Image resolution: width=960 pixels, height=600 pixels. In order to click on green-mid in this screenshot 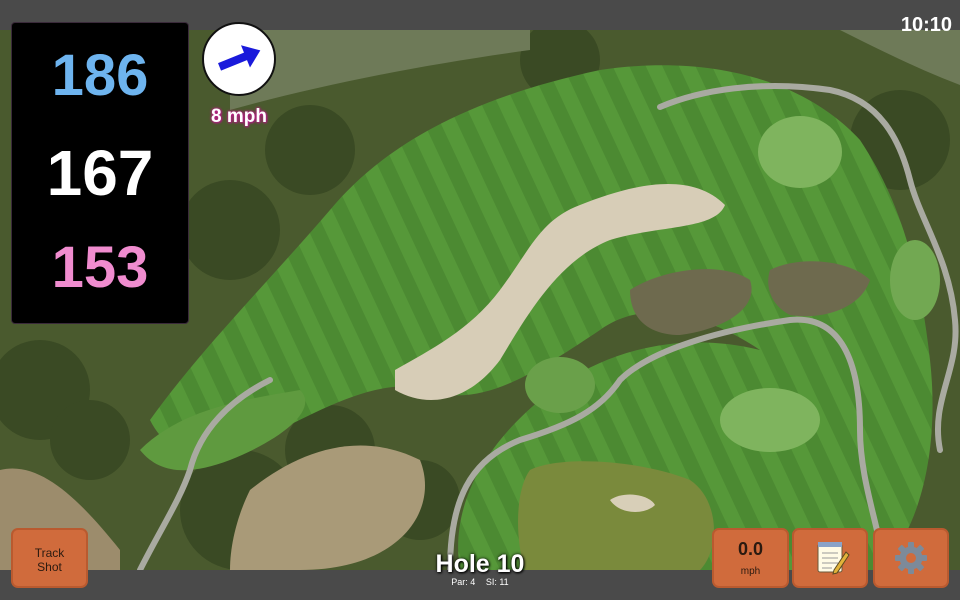, I will do `click(560, 385)`.